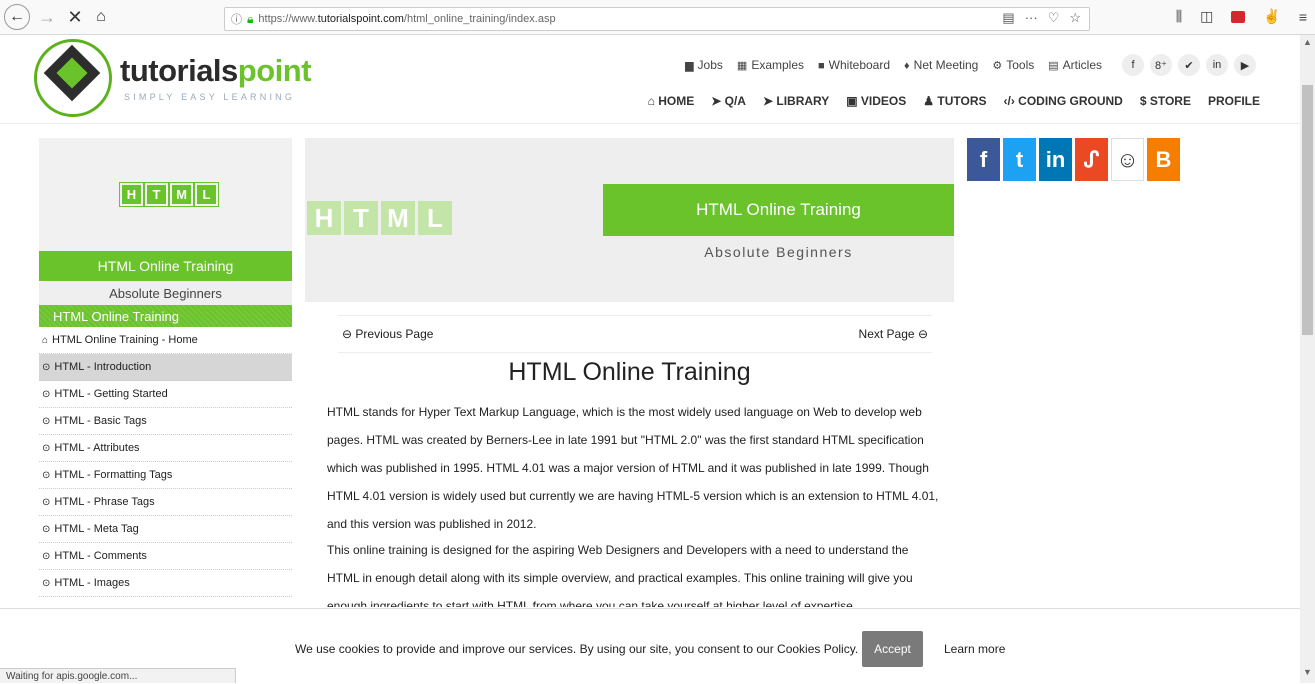  Describe the element at coordinates (1063, 101) in the screenshot. I see `nav-coding-ground: ‹/› CODING GROUND` at that location.